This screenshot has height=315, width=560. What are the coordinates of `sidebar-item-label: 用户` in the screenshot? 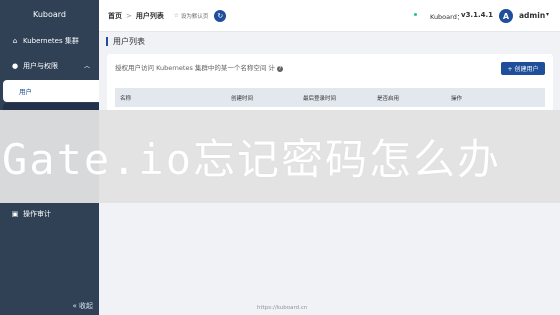 It's located at (25, 92).